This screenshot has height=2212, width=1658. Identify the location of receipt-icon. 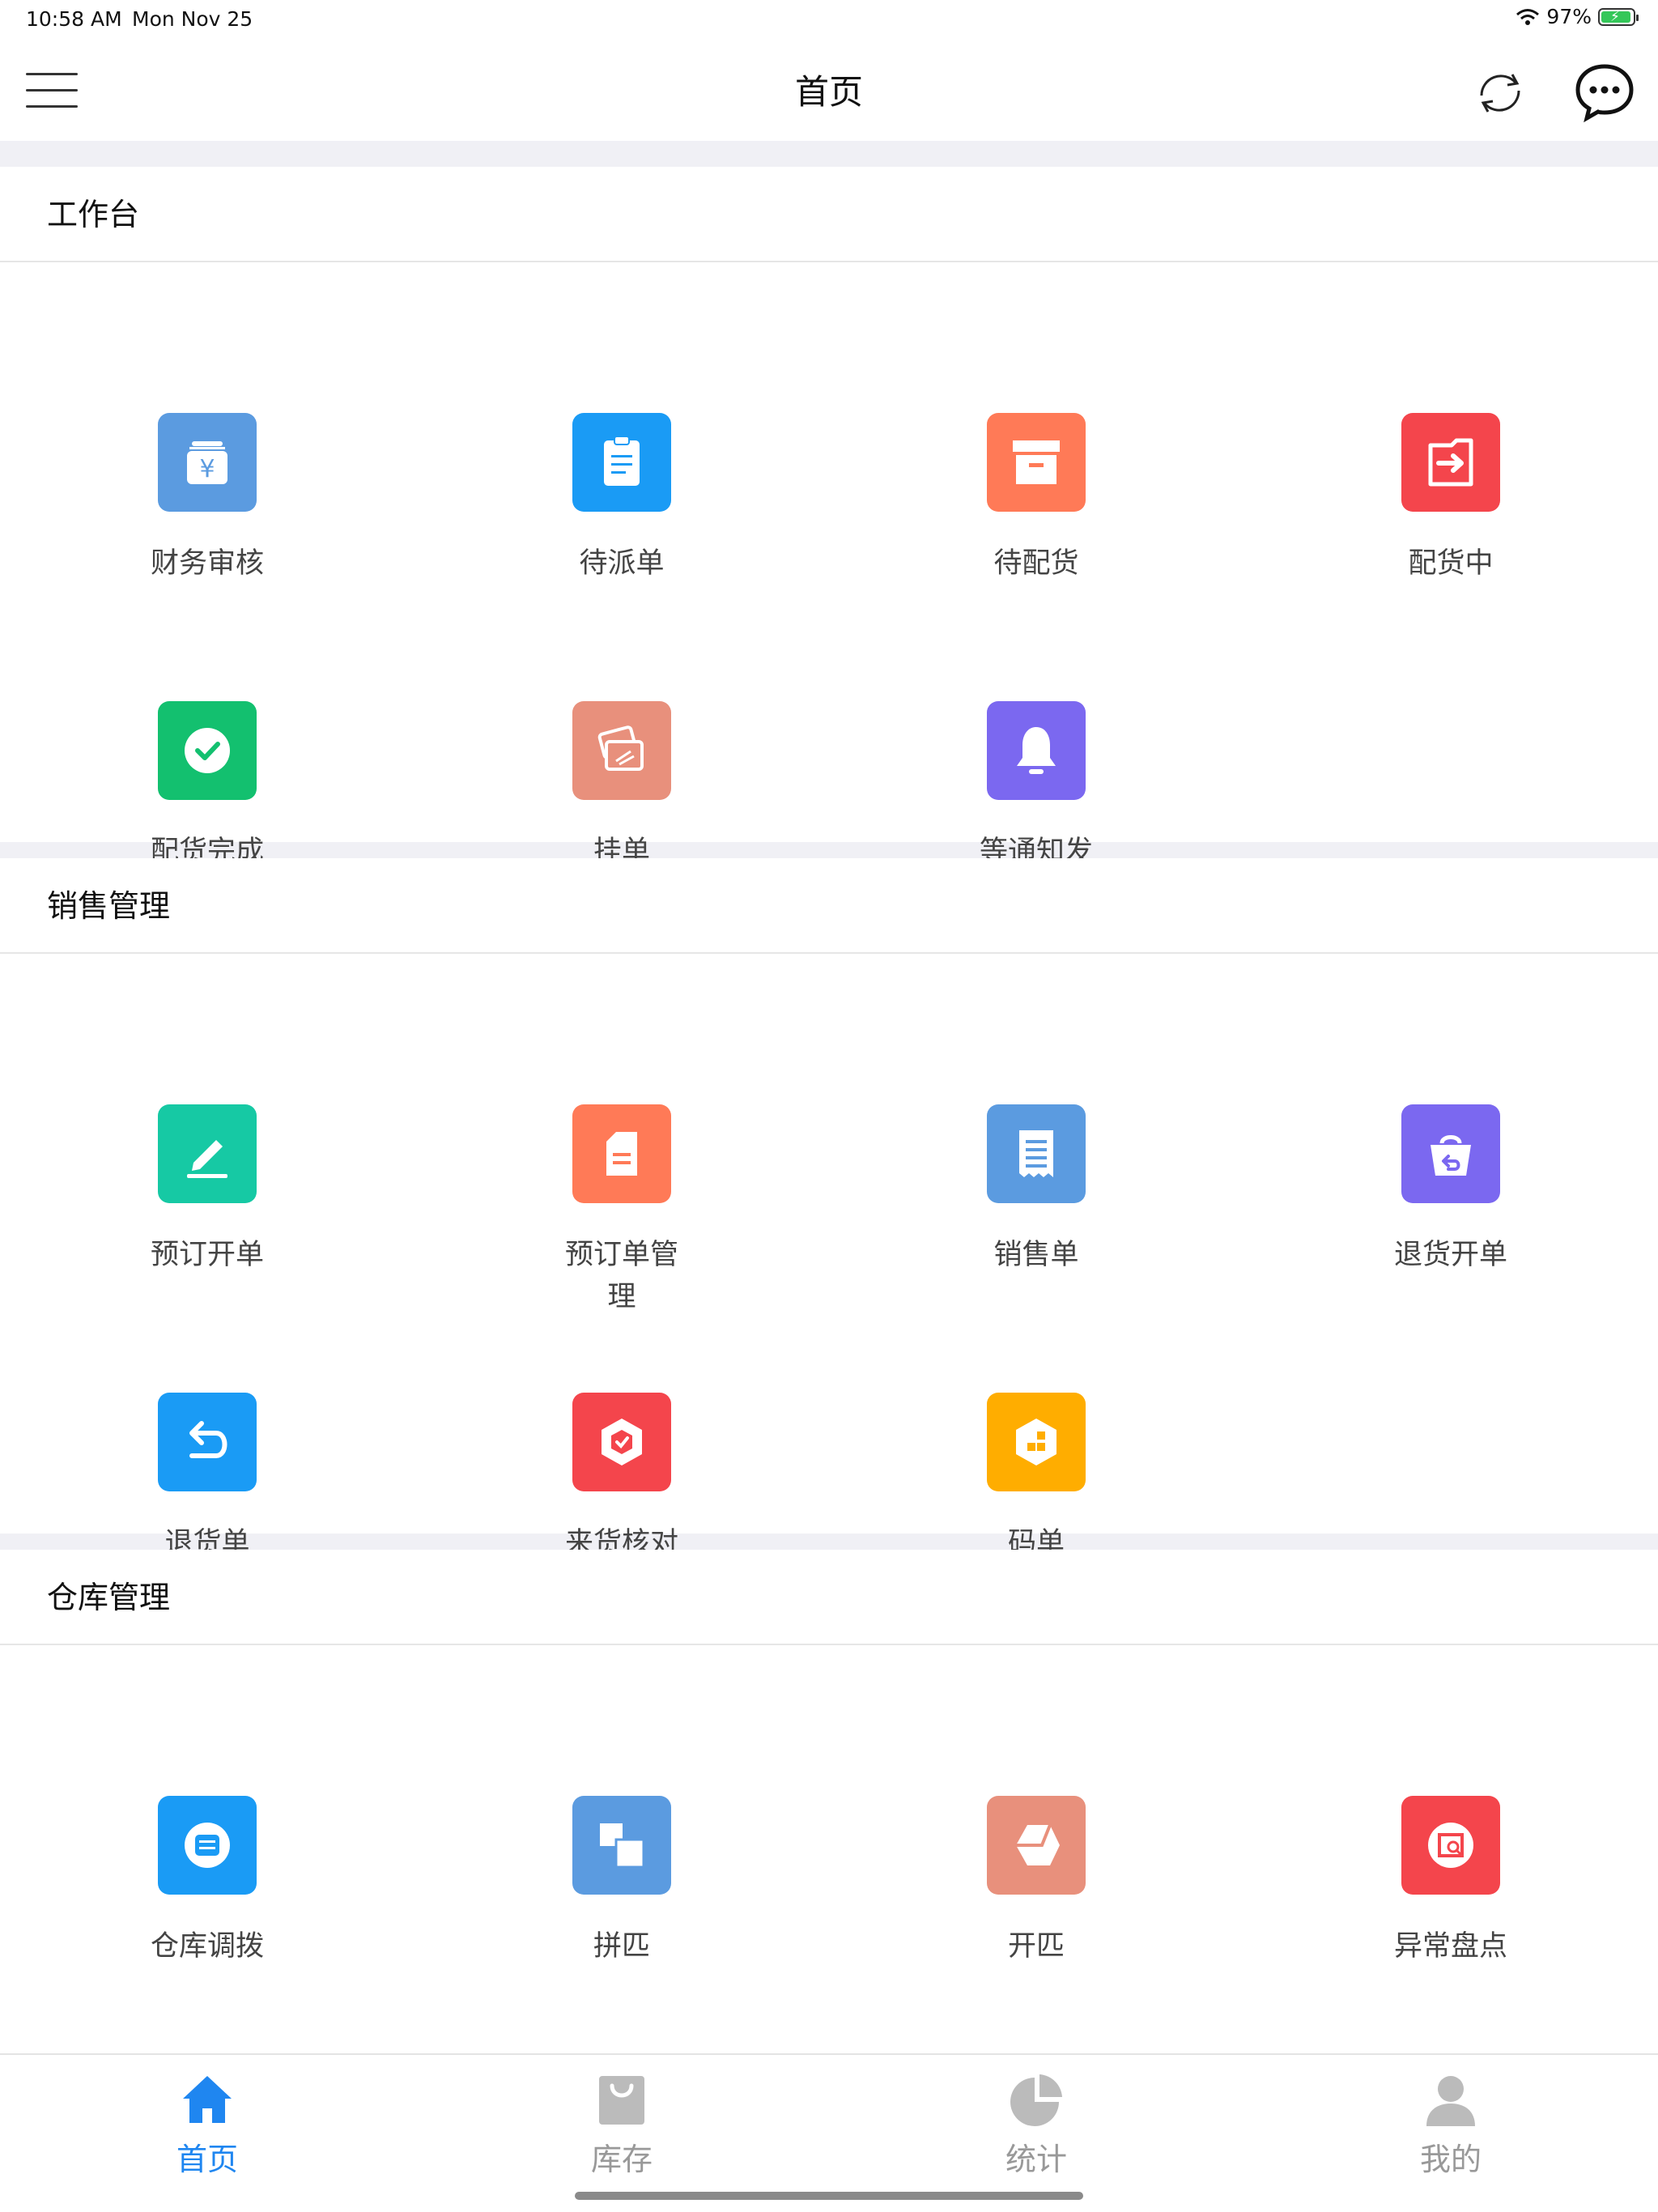
(1036, 1154).